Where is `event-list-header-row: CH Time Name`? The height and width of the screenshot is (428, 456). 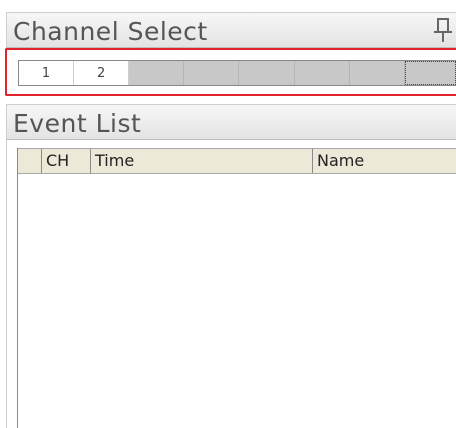 event-list-header-row: CH Time Name is located at coordinates (237, 161).